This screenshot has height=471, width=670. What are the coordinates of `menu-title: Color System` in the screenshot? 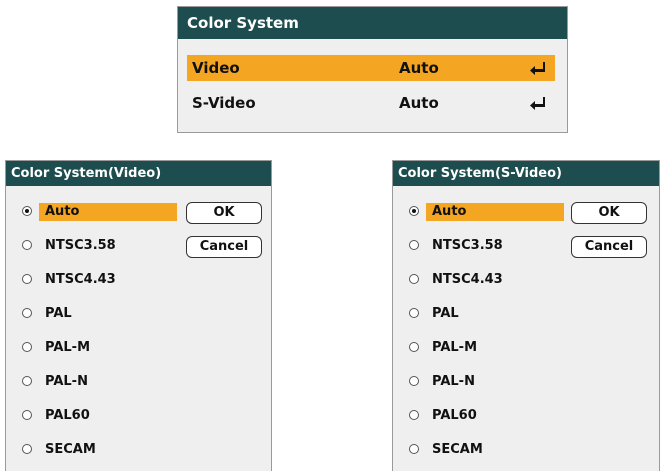 It's located at (372, 23).